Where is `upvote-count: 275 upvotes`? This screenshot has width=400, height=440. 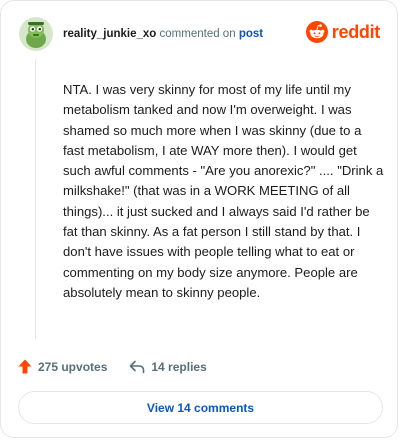
upvote-count: 275 upvotes is located at coordinates (73, 366).